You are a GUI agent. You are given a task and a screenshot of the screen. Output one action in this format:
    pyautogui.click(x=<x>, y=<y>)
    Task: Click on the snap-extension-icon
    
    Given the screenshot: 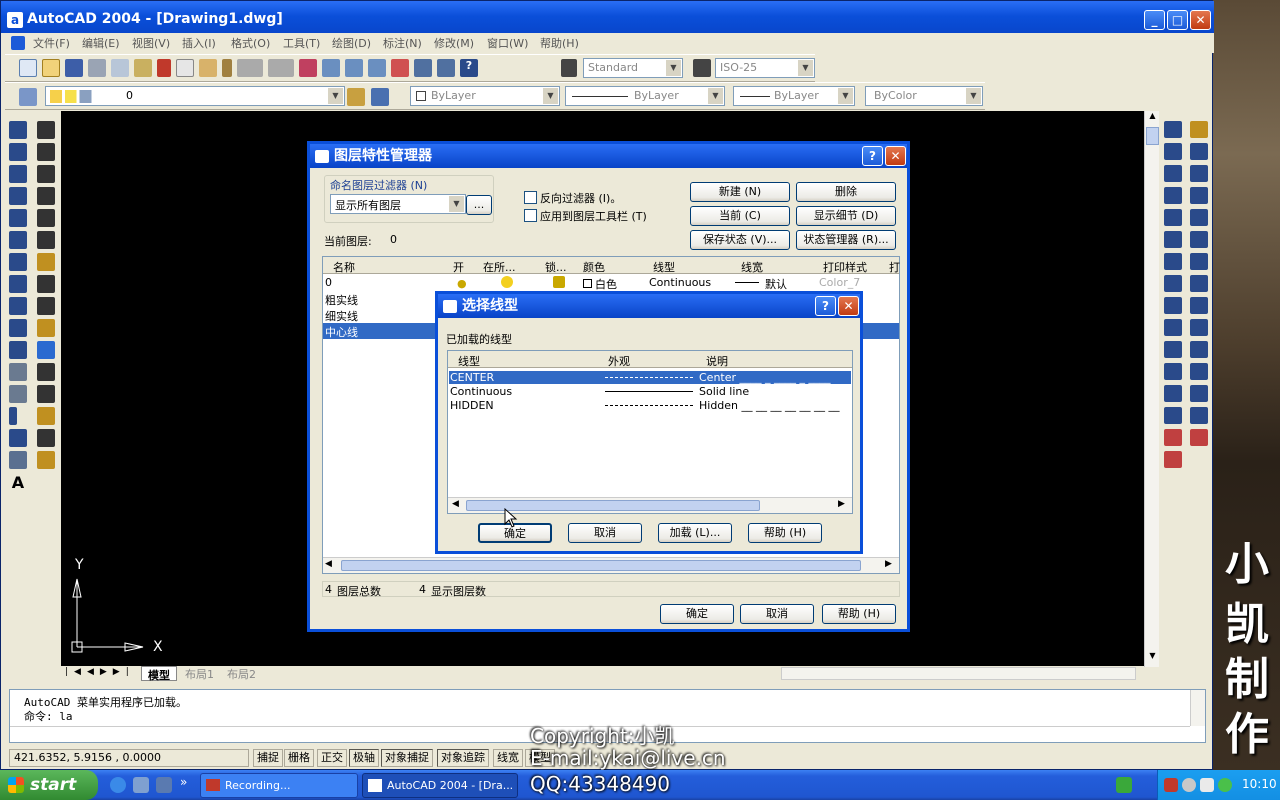 What is the action you would take?
    pyautogui.click(x=1173, y=239)
    